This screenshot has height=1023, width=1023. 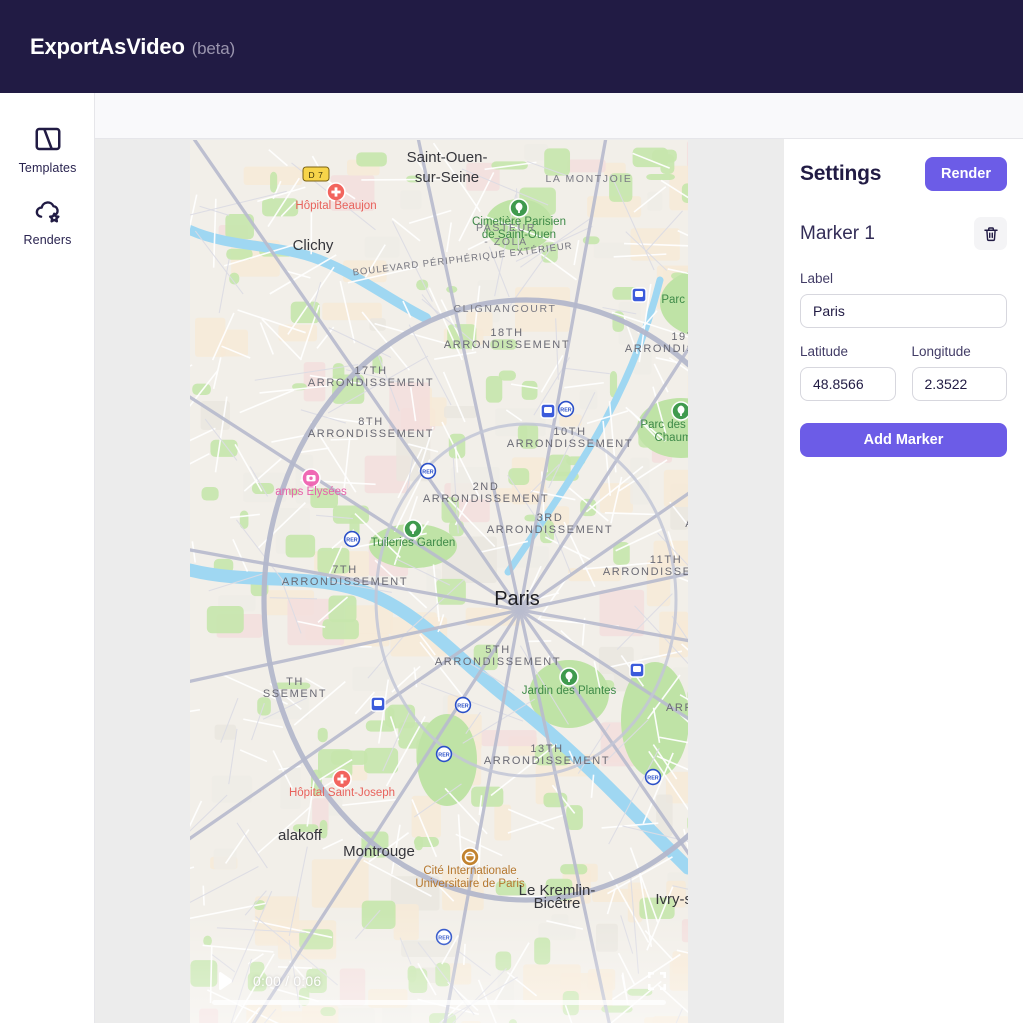 I want to click on trash-icon, so click(x=990, y=233).